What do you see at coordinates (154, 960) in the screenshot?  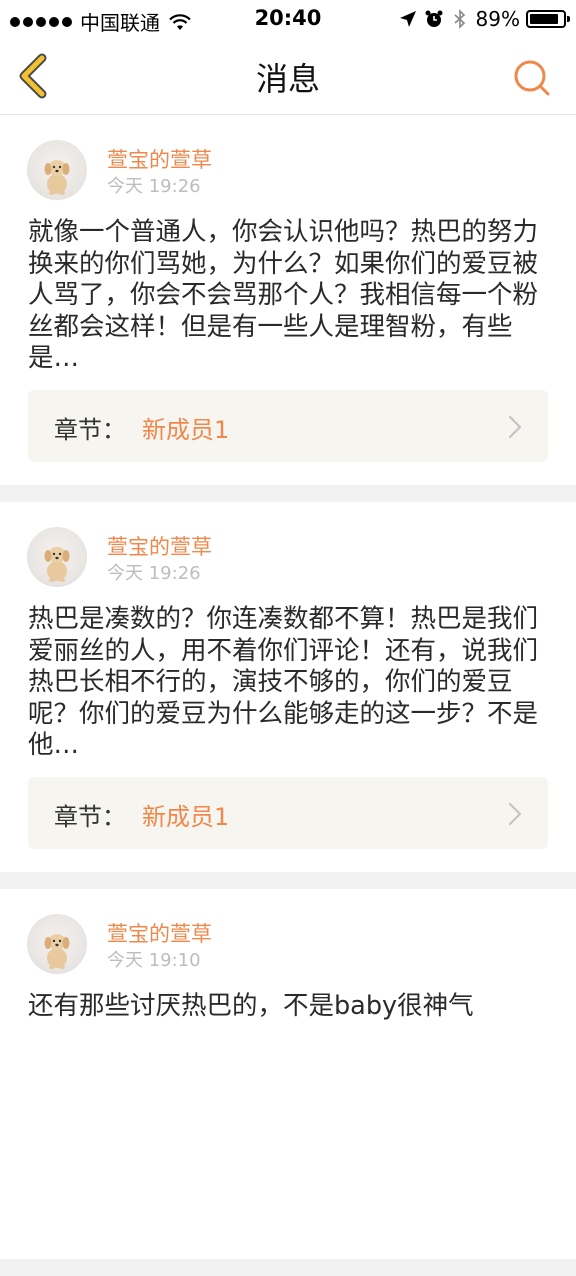 I see `post-time: 今天 19:10` at bounding box center [154, 960].